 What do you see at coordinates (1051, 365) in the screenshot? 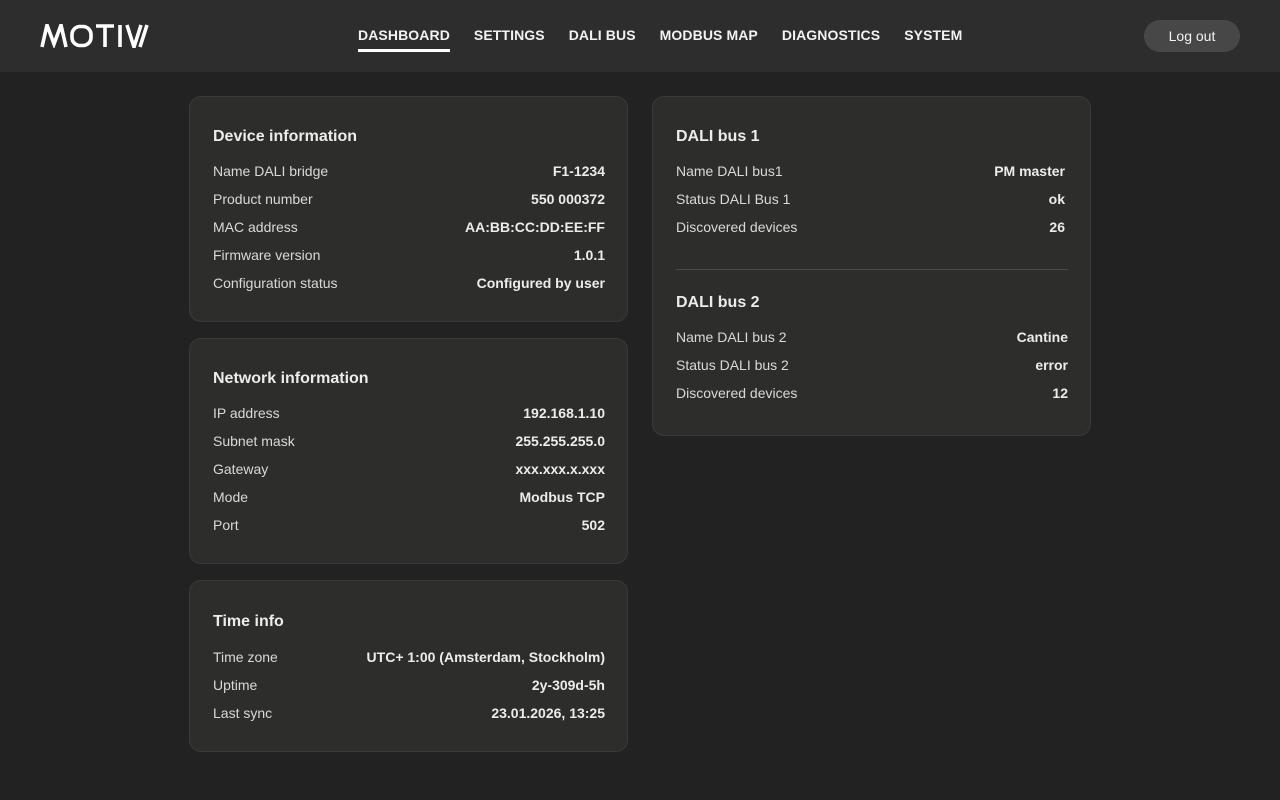
I see `row-value: error` at bounding box center [1051, 365].